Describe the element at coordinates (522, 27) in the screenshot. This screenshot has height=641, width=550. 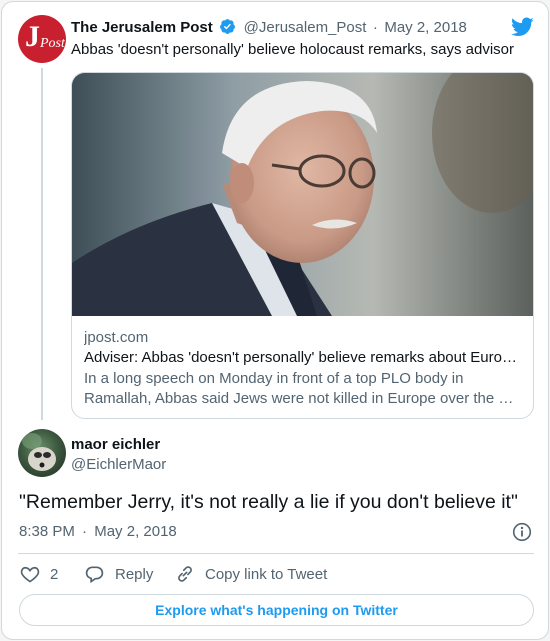
I see `twitter-bird-icon` at that location.